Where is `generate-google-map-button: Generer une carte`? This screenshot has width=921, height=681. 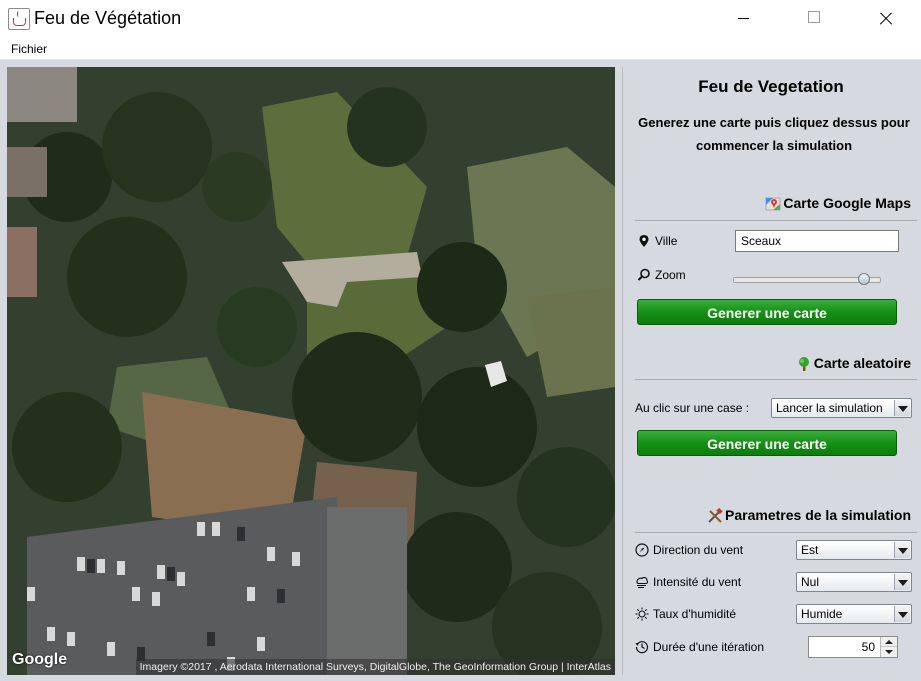
generate-google-map-button: Generer une carte is located at coordinates (767, 312).